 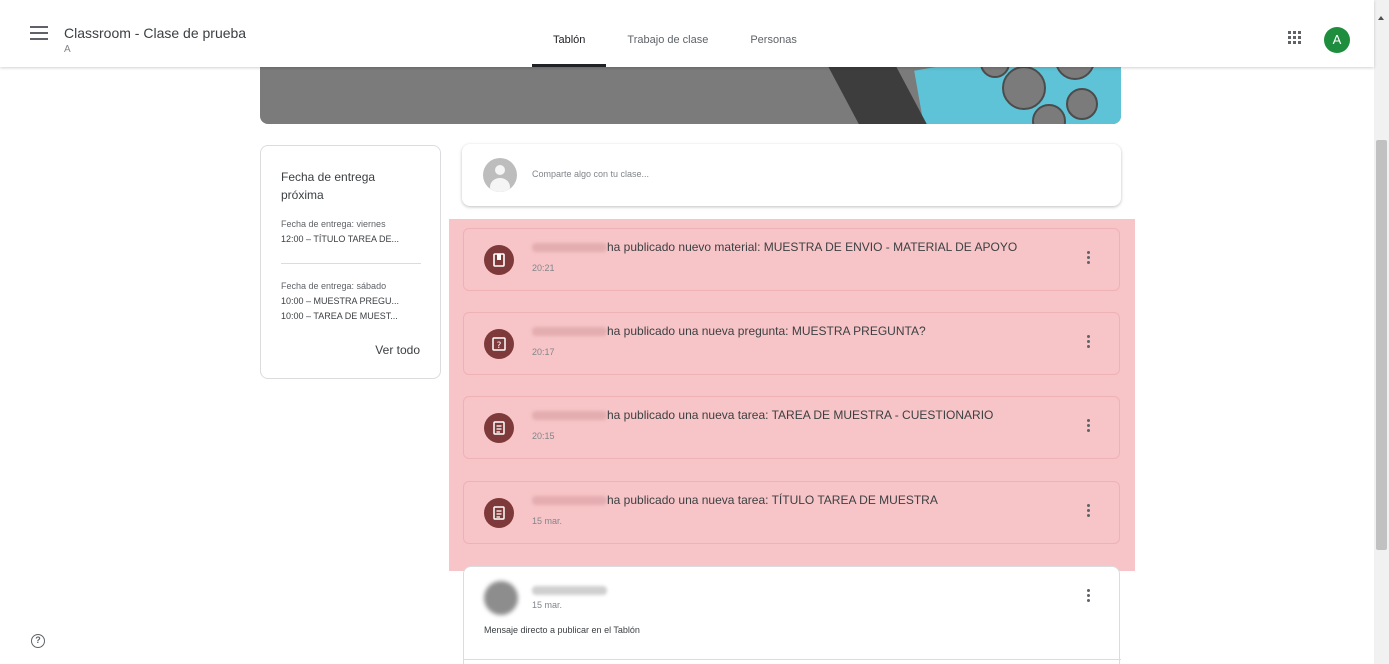 What do you see at coordinates (547, 521) in the screenshot?
I see `post-time: 15 mar.` at bounding box center [547, 521].